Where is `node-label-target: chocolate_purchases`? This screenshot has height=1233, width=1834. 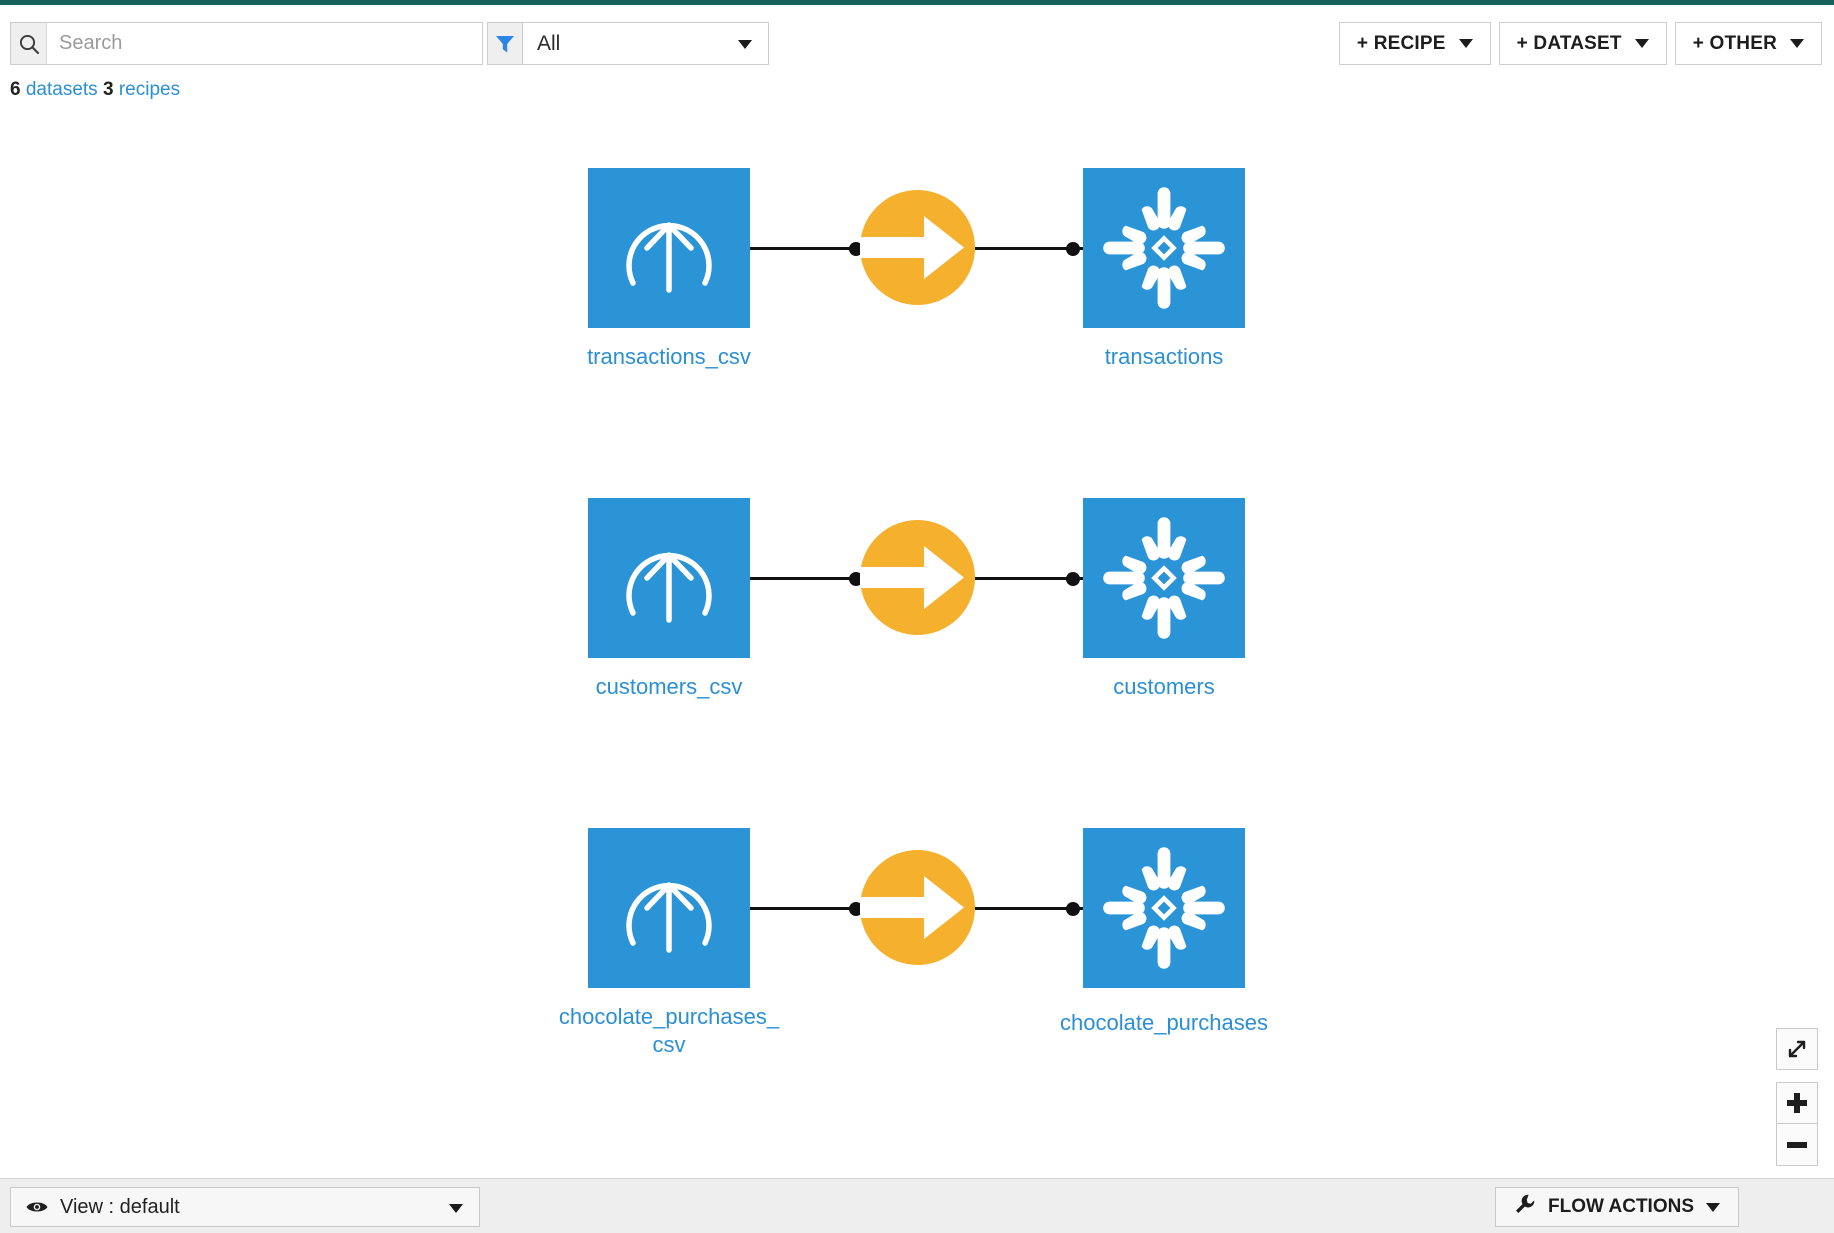 node-label-target: chocolate_purchases is located at coordinates (1164, 1023).